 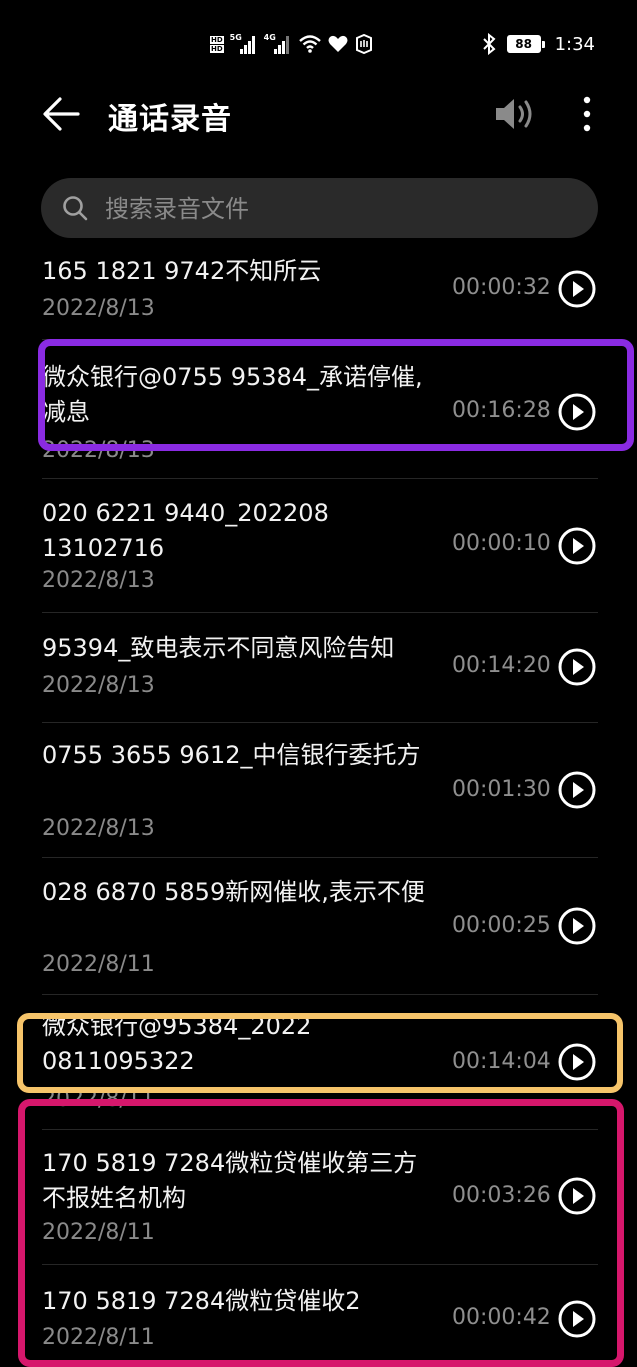 I want to click on status-left: HD HD 5G 4G, so click(x=292, y=44).